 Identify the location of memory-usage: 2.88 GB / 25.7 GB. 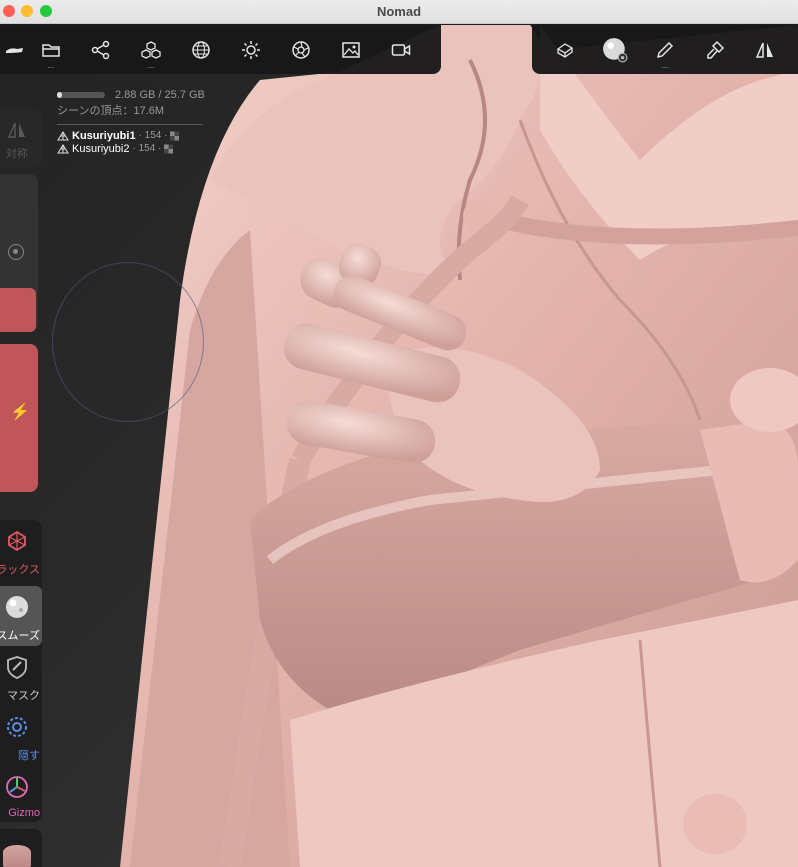
(131, 95).